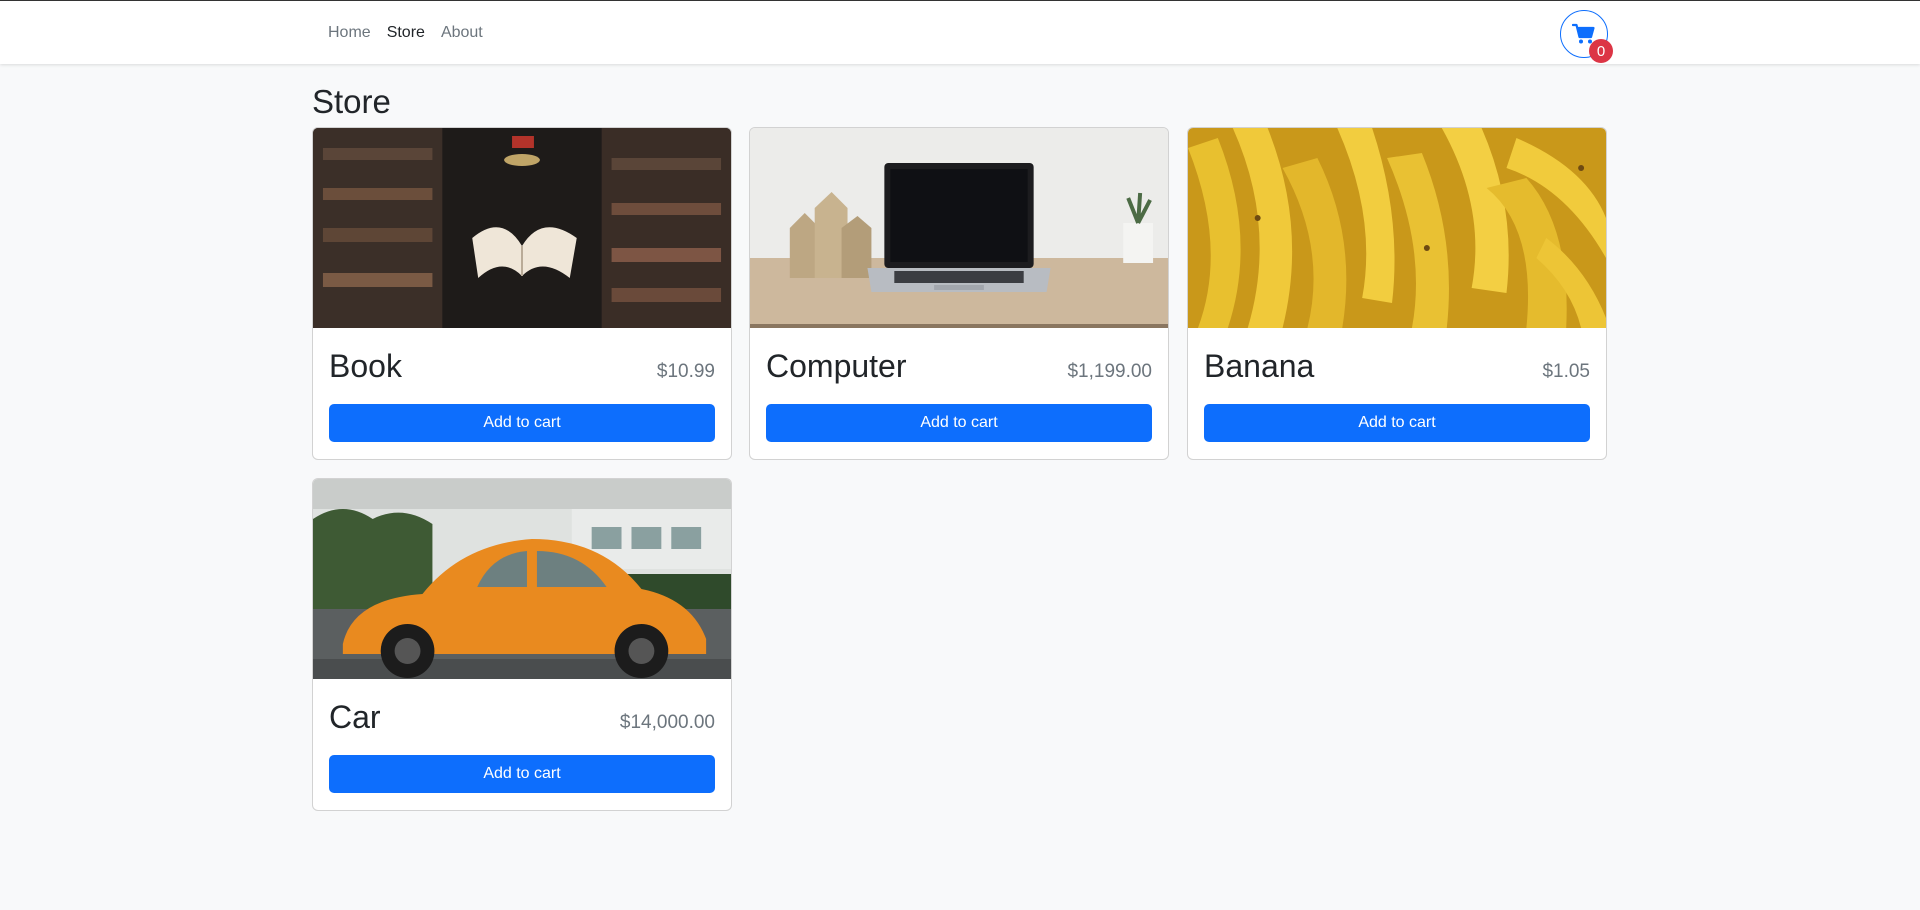 The image size is (1920, 910). What do you see at coordinates (522, 228) in the screenshot?
I see `floating-book-library-image` at bounding box center [522, 228].